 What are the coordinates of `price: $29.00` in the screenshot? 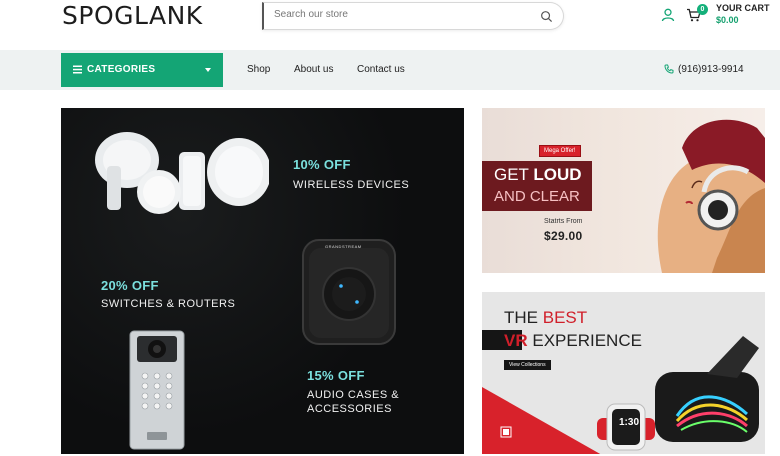 It's located at (563, 236).